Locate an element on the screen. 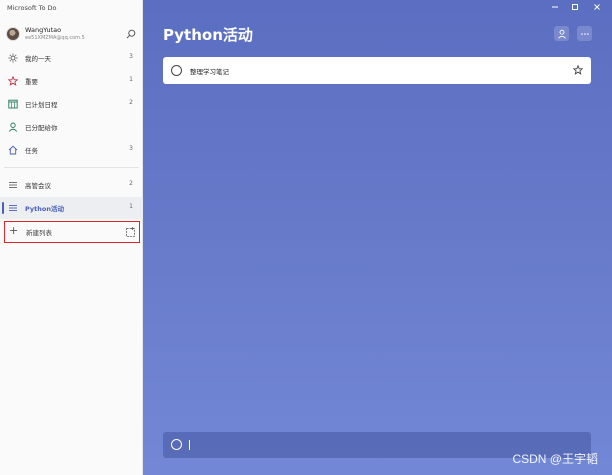 This screenshot has height=475, width=612. more-icon is located at coordinates (584, 33).